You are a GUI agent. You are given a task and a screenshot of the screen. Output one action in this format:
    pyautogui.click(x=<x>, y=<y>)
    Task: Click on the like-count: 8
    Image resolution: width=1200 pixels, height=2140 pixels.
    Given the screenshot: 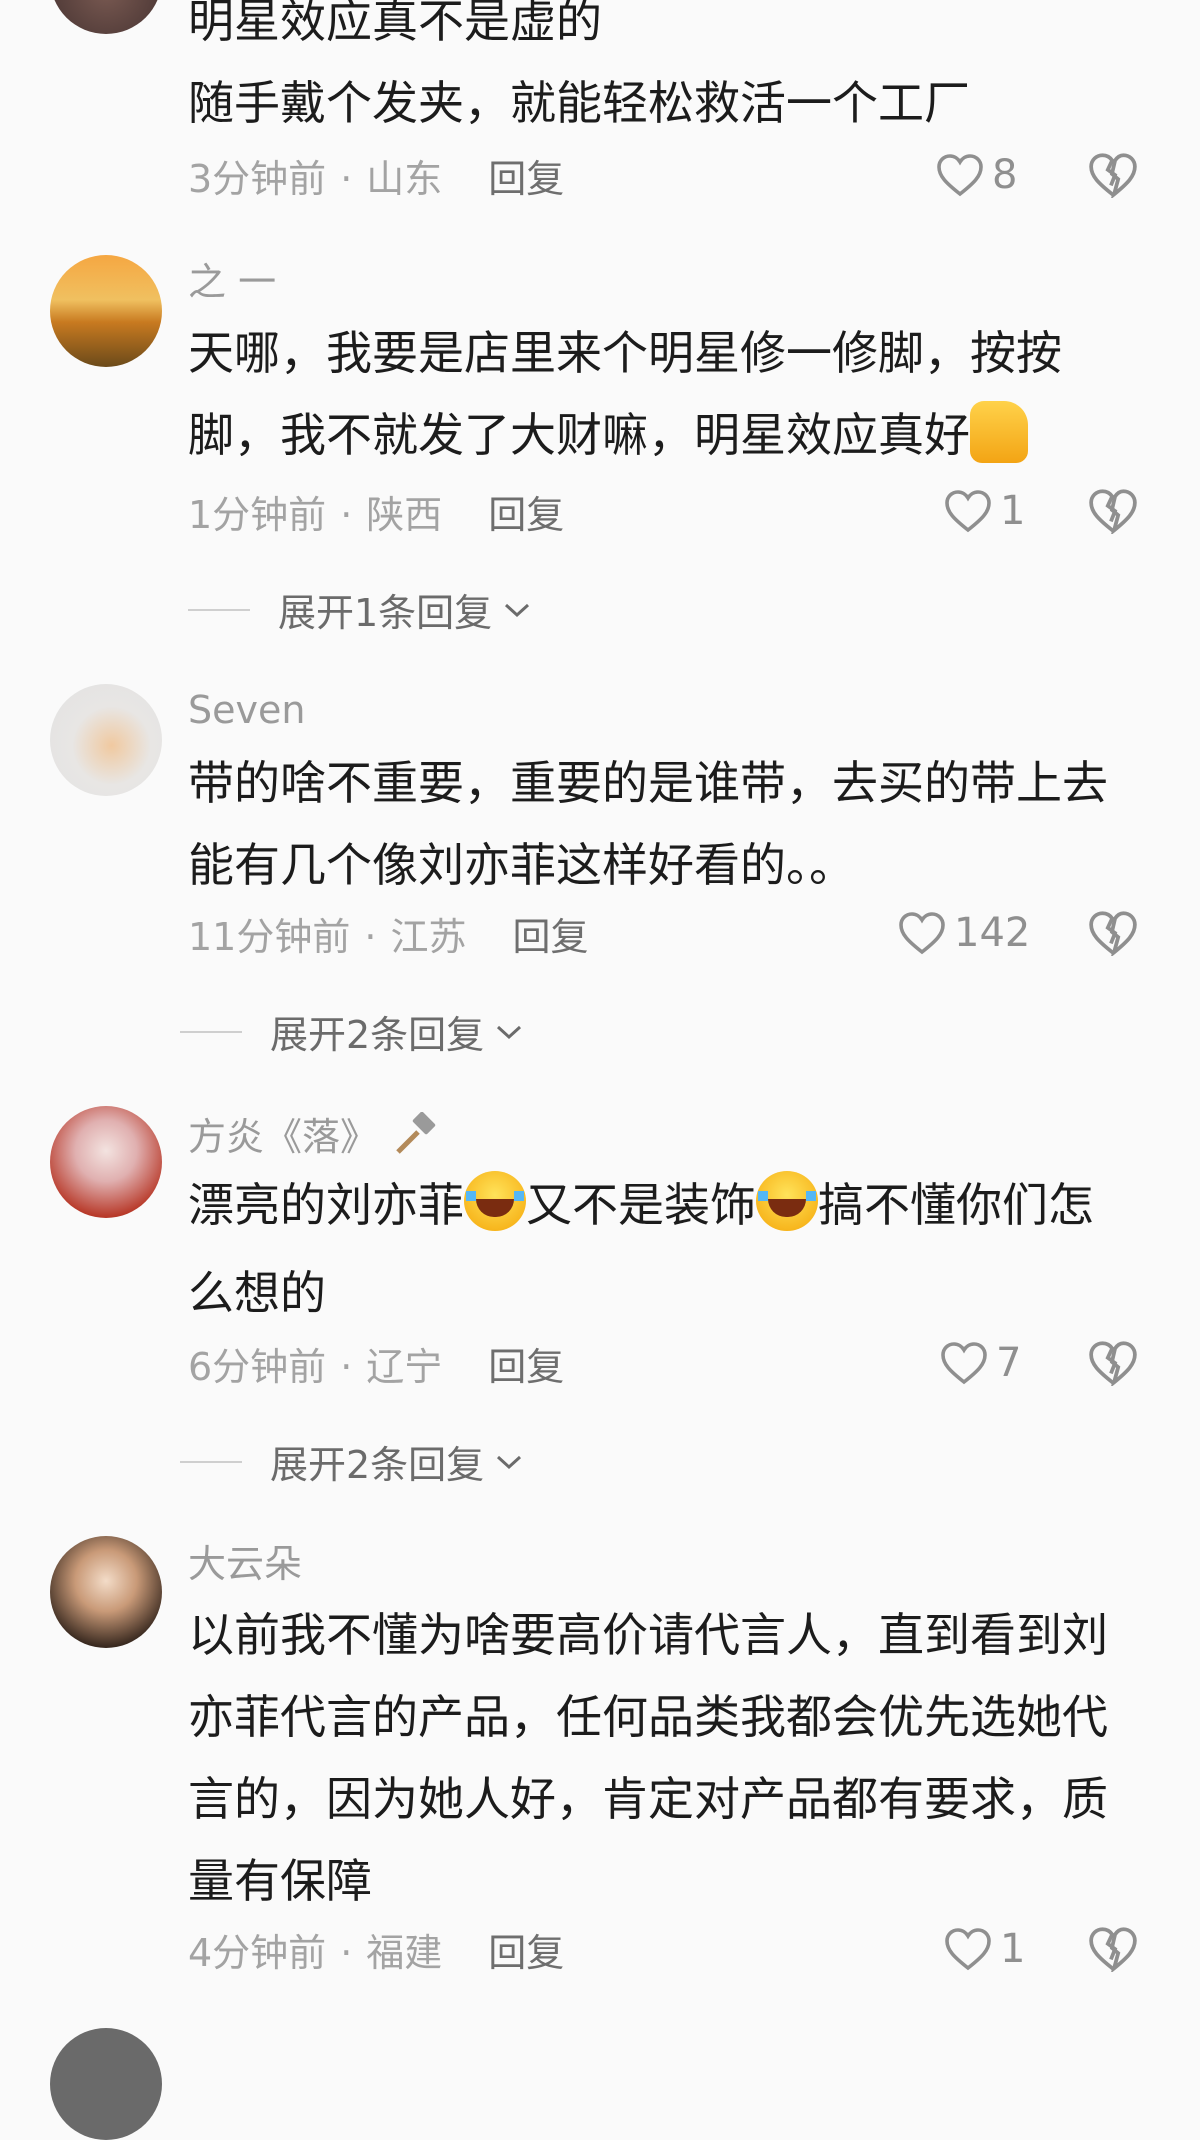 What is the action you would take?
    pyautogui.click(x=1005, y=175)
    